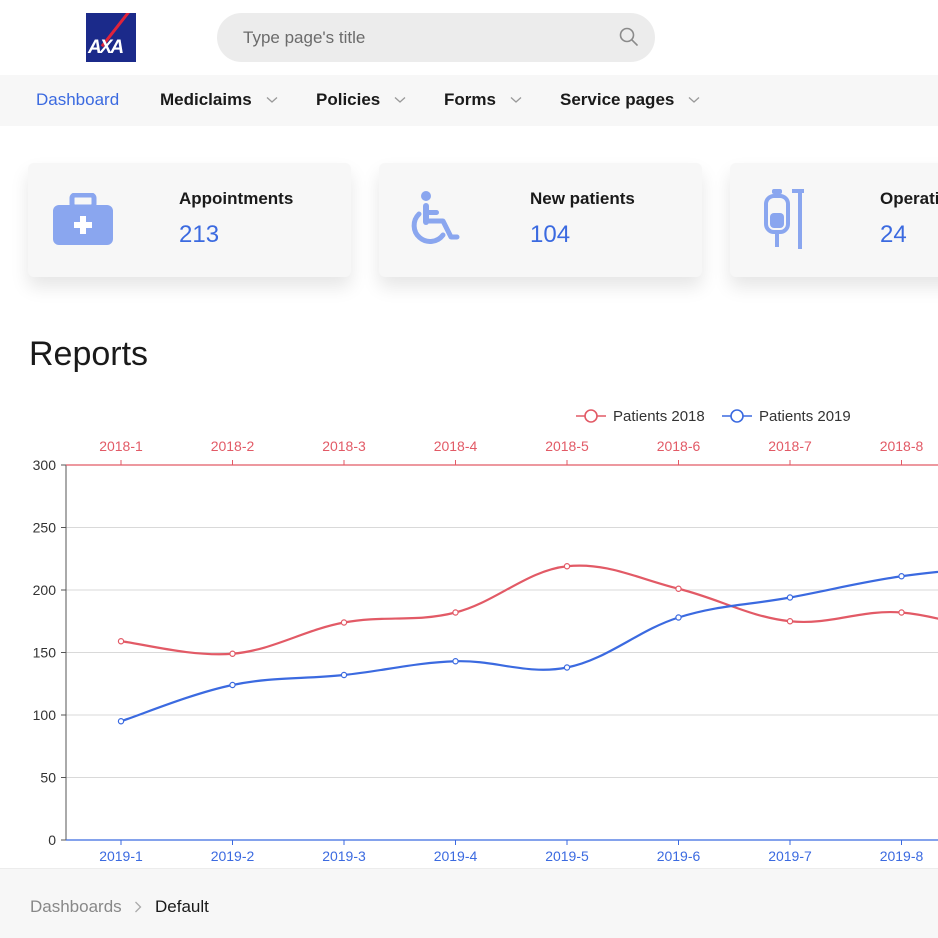 The width and height of the screenshot is (938, 938). Describe the element at coordinates (629, 37) in the screenshot. I see `search-icon` at that location.